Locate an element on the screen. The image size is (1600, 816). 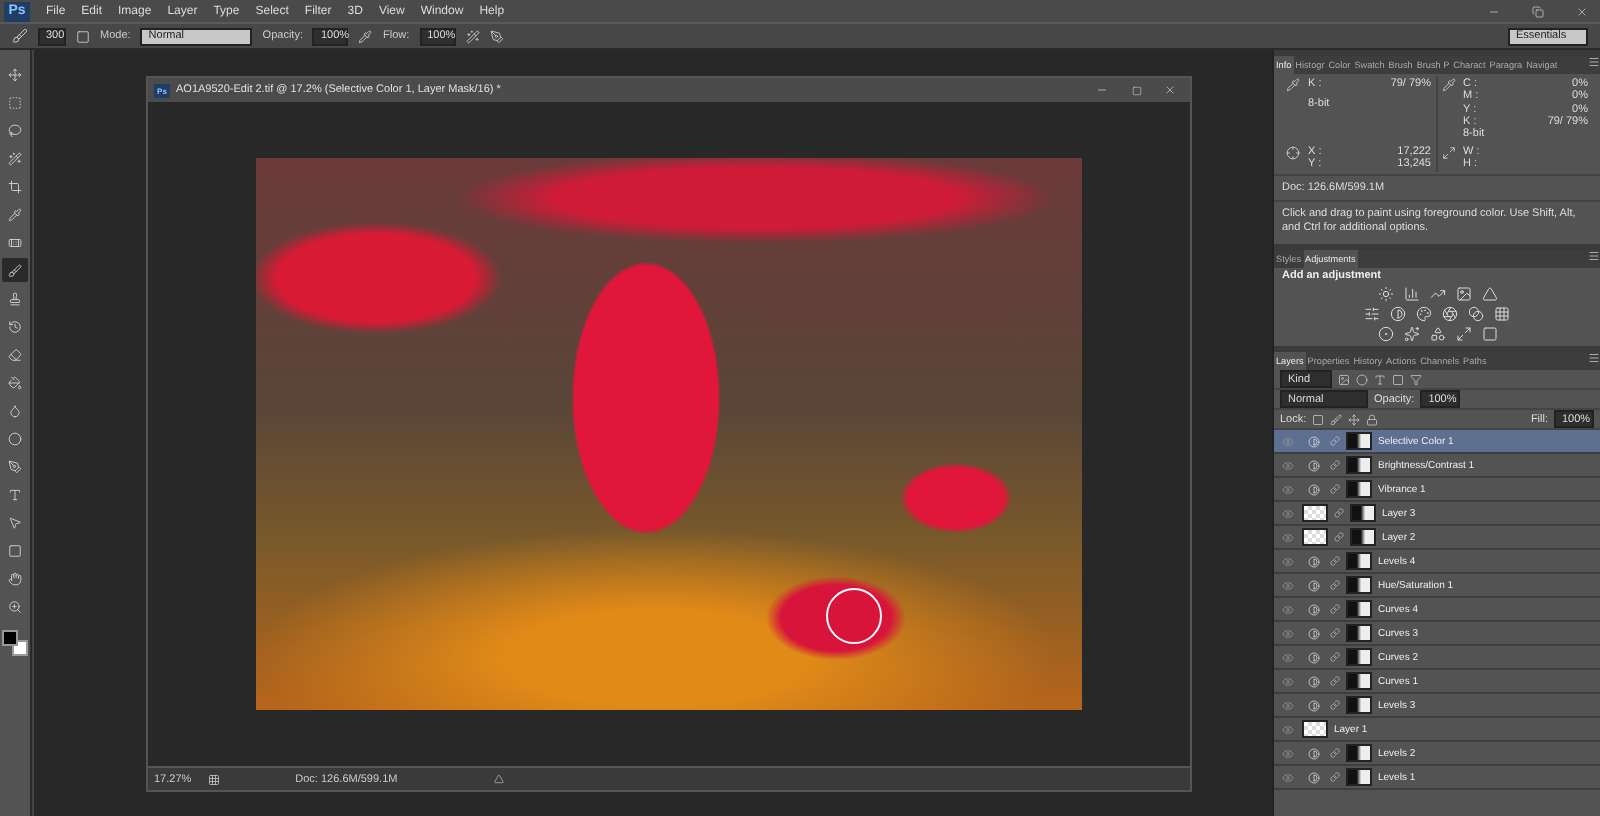
hand-icon is located at coordinates (15, 578).